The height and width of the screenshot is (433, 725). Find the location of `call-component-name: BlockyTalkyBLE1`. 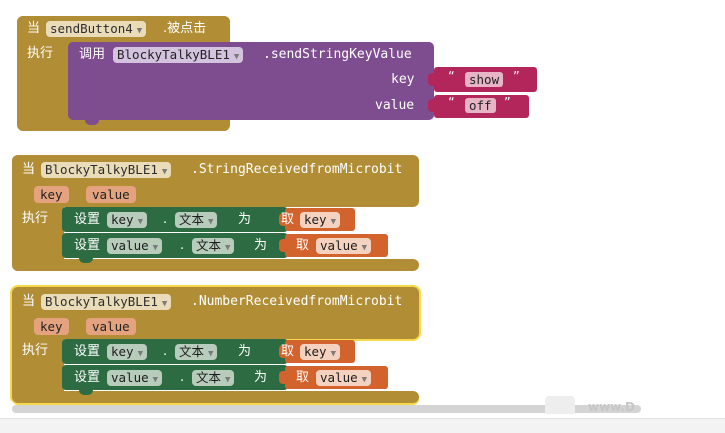

call-component-name: BlockyTalkyBLE1 is located at coordinates (173, 54).